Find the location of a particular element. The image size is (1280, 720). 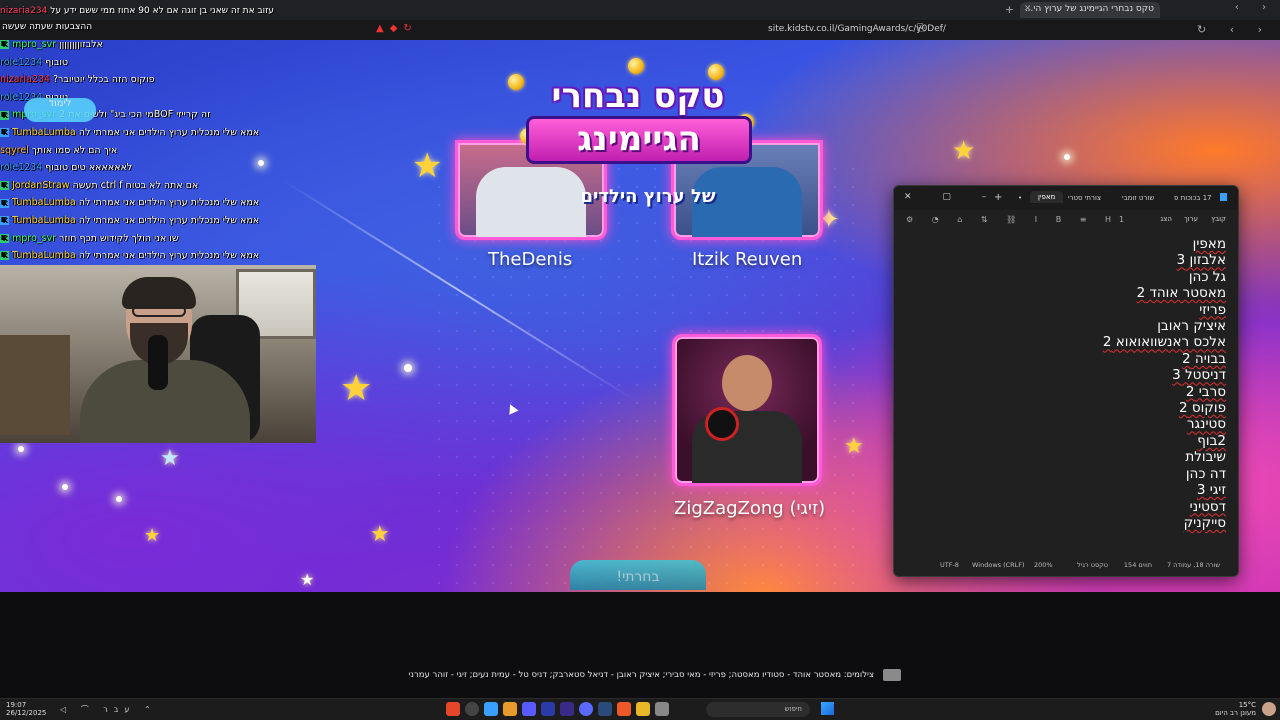

nominee-card-zigzagzong is located at coordinates (747, 410).